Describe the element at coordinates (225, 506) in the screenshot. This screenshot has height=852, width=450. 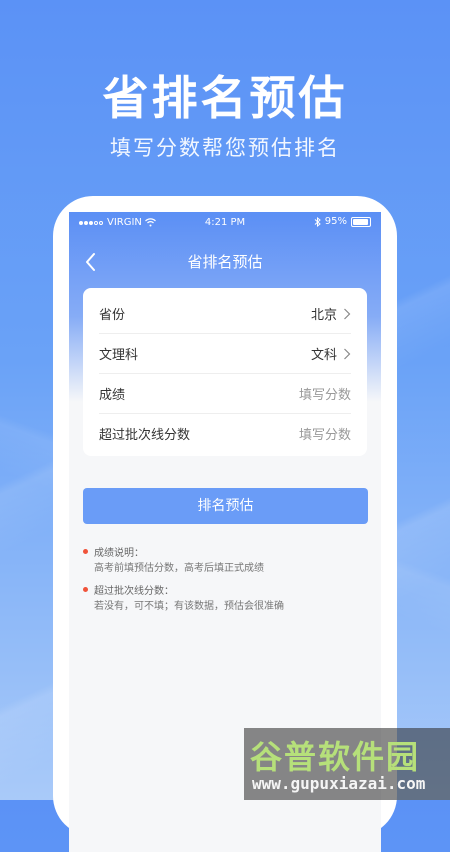
I see `estimate-button: 排名预估` at that location.